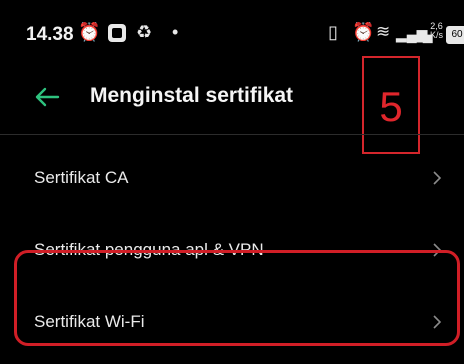 This screenshot has height=364, width=464. I want to click on alarm-icon: ⏰, so click(89, 32).